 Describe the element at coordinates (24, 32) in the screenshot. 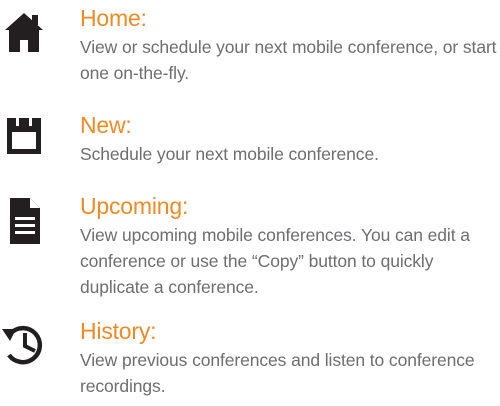

I see `home-icon` at that location.